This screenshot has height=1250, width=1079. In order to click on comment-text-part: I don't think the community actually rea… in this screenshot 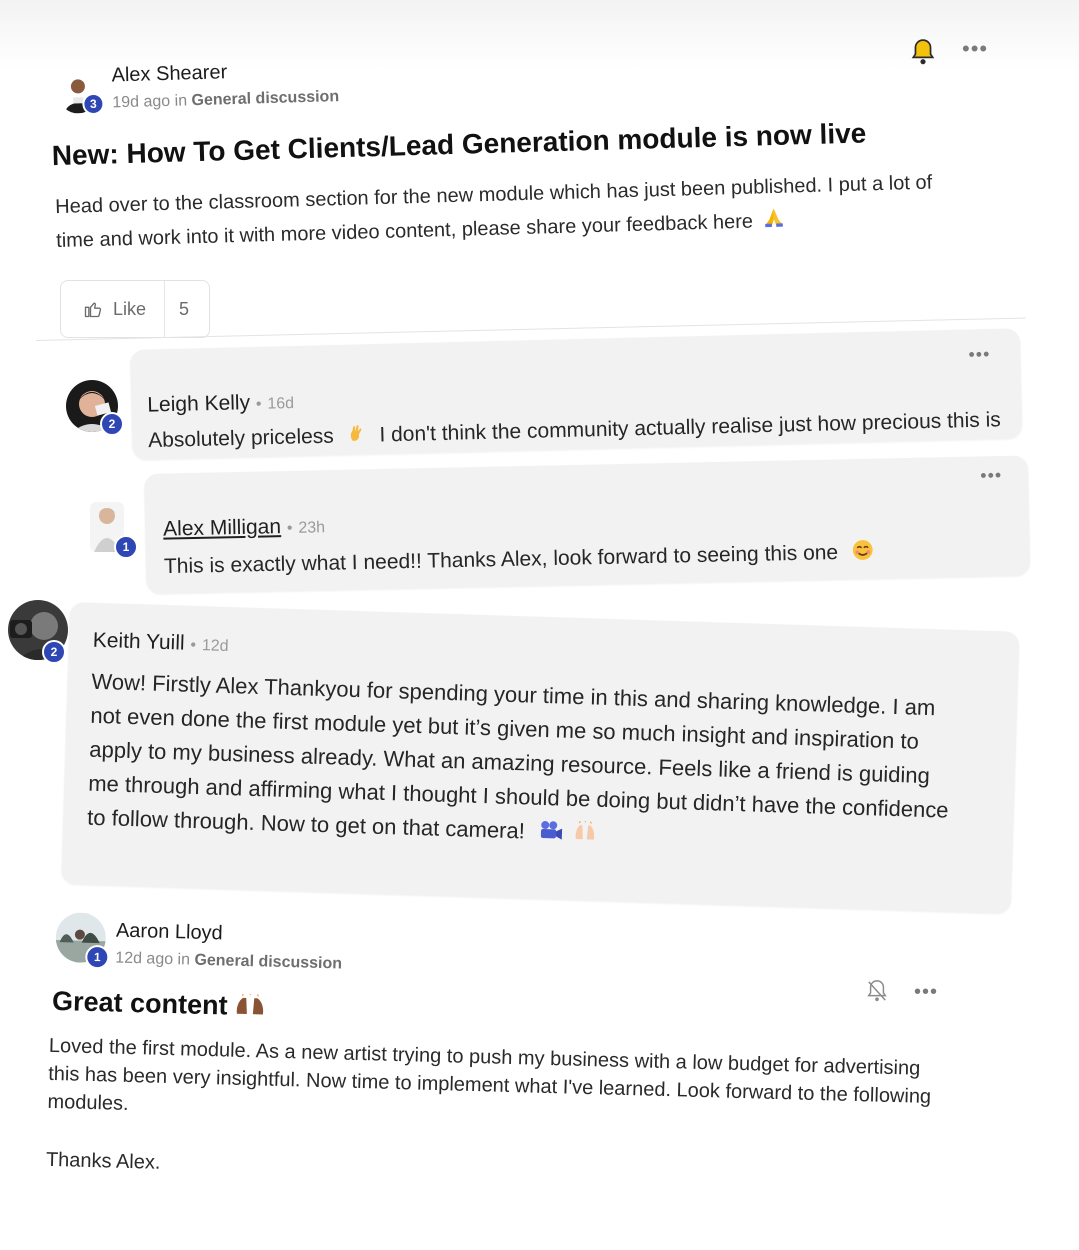, I will do `click(690, 427)`.